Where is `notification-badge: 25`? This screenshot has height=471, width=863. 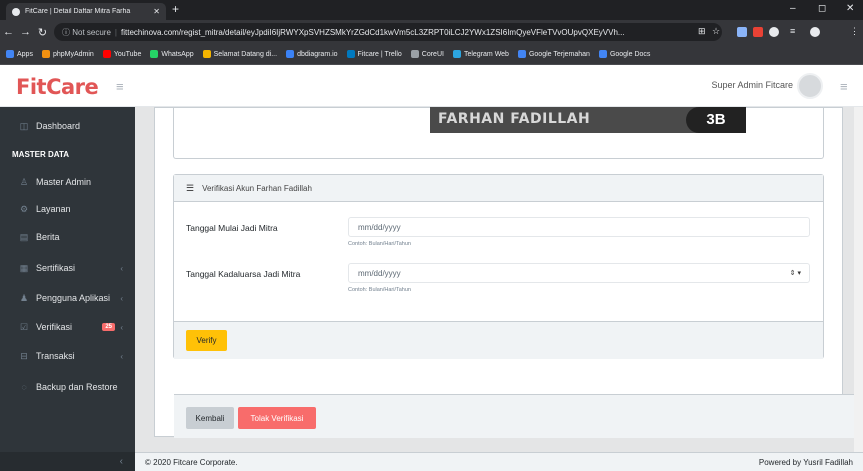
notification-badge: 25 is located at coordinates (108, 327).